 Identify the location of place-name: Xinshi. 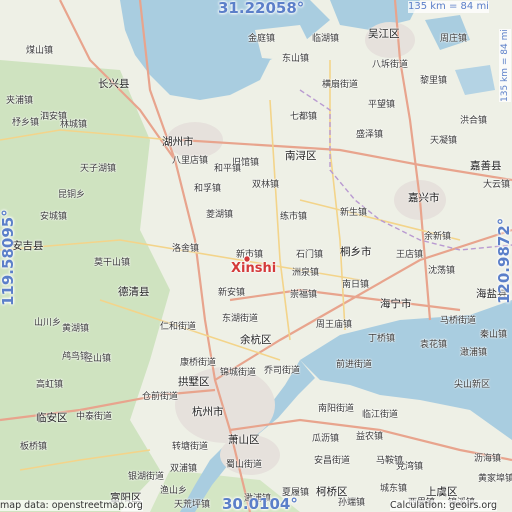
(254, 268).